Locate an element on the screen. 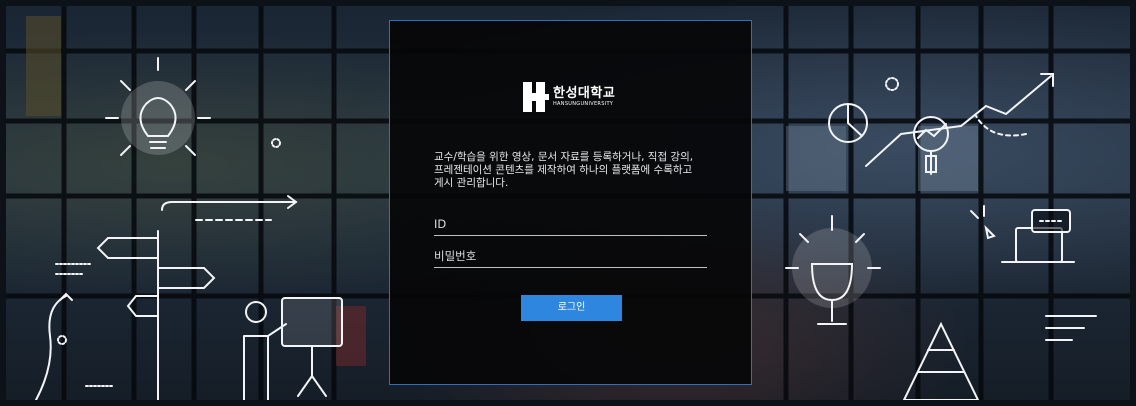 The image size is (1136, 406). university-logo: 한성대학교 HANSUNGUNIVERSITY is located at coordinates (569, 97).